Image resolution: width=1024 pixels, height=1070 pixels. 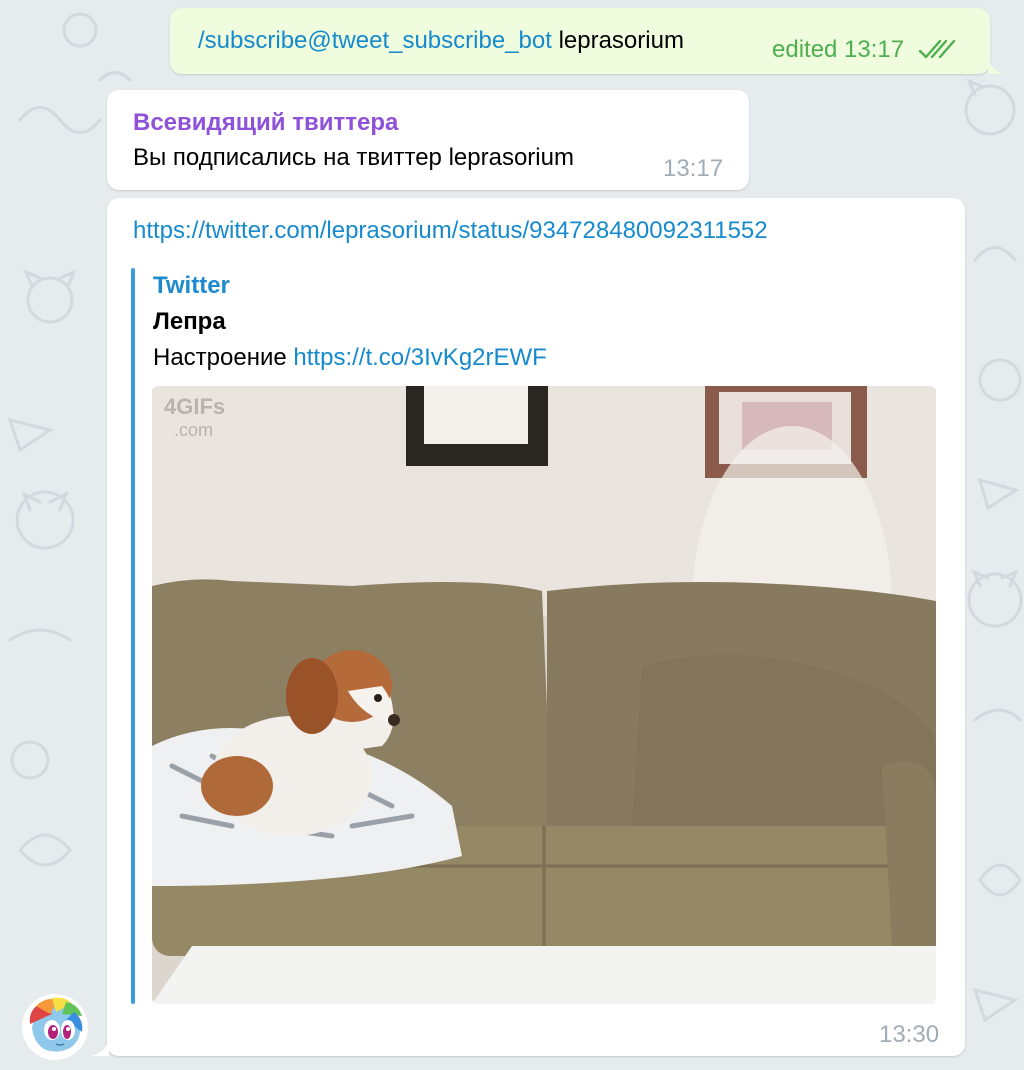 I want to click on preview-site-name: Twitter, so click(x=191, y=285).